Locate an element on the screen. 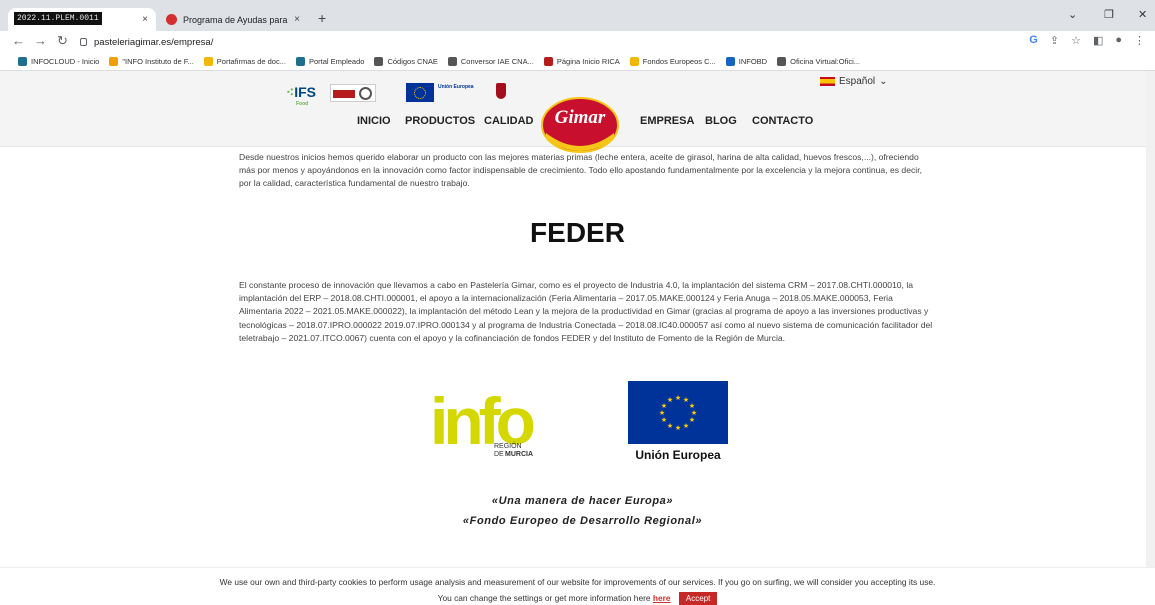  bookmark-item: INFOBD is located at coordinates (746, 61).